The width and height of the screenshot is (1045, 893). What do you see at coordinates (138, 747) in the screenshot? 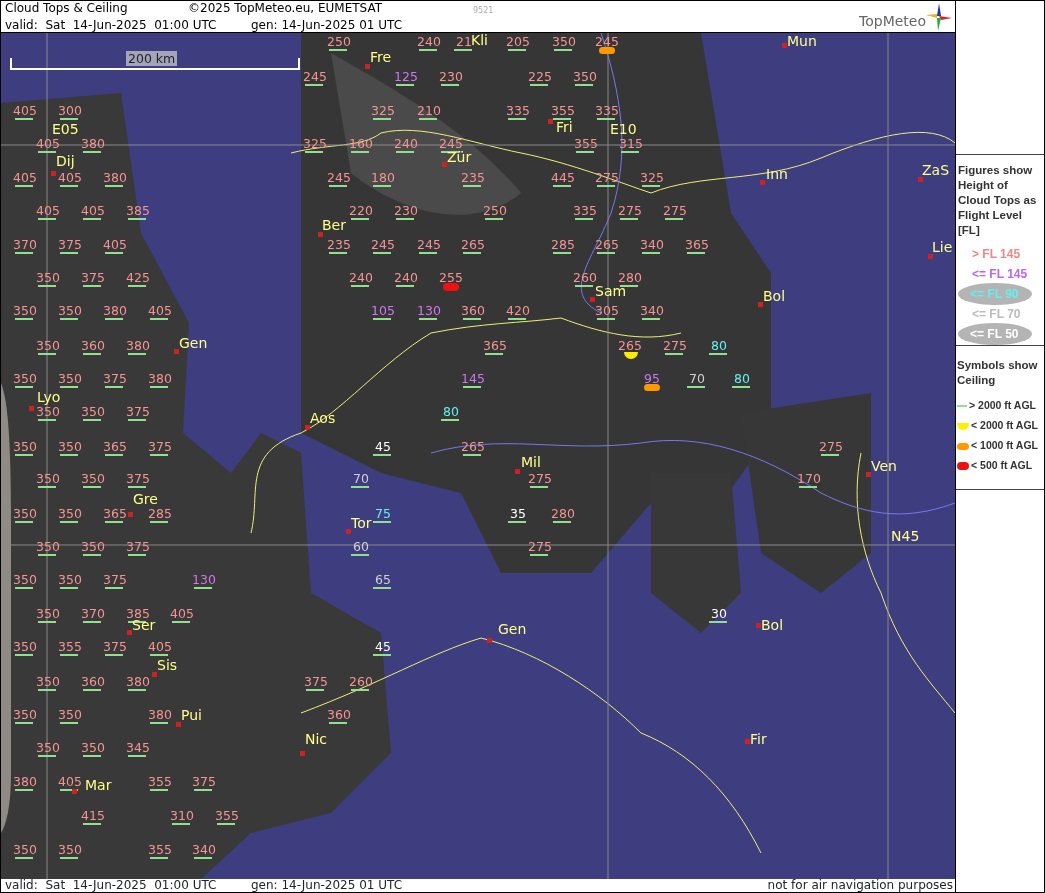
I see `cloud-top-value: 345` at bounding box center [138, 747].